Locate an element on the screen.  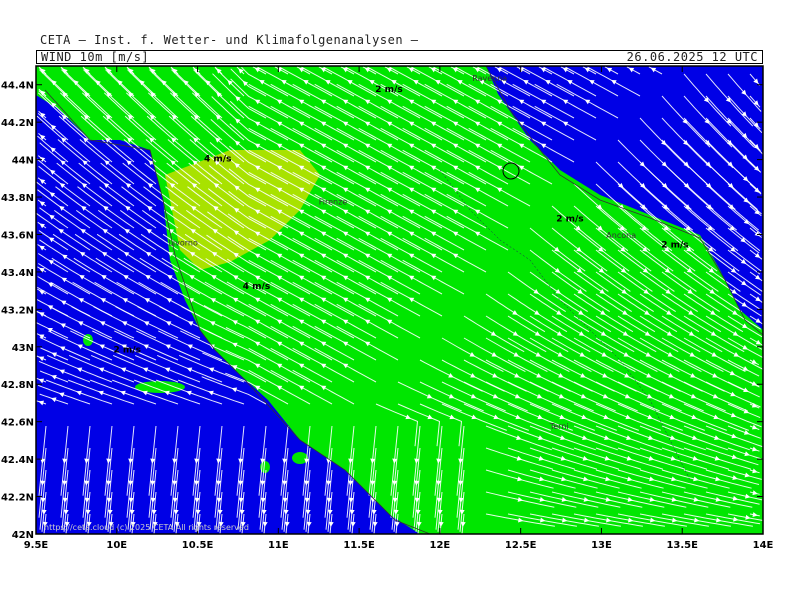
lat-tick-label: 43.6N is located at coordinates (17, 235).